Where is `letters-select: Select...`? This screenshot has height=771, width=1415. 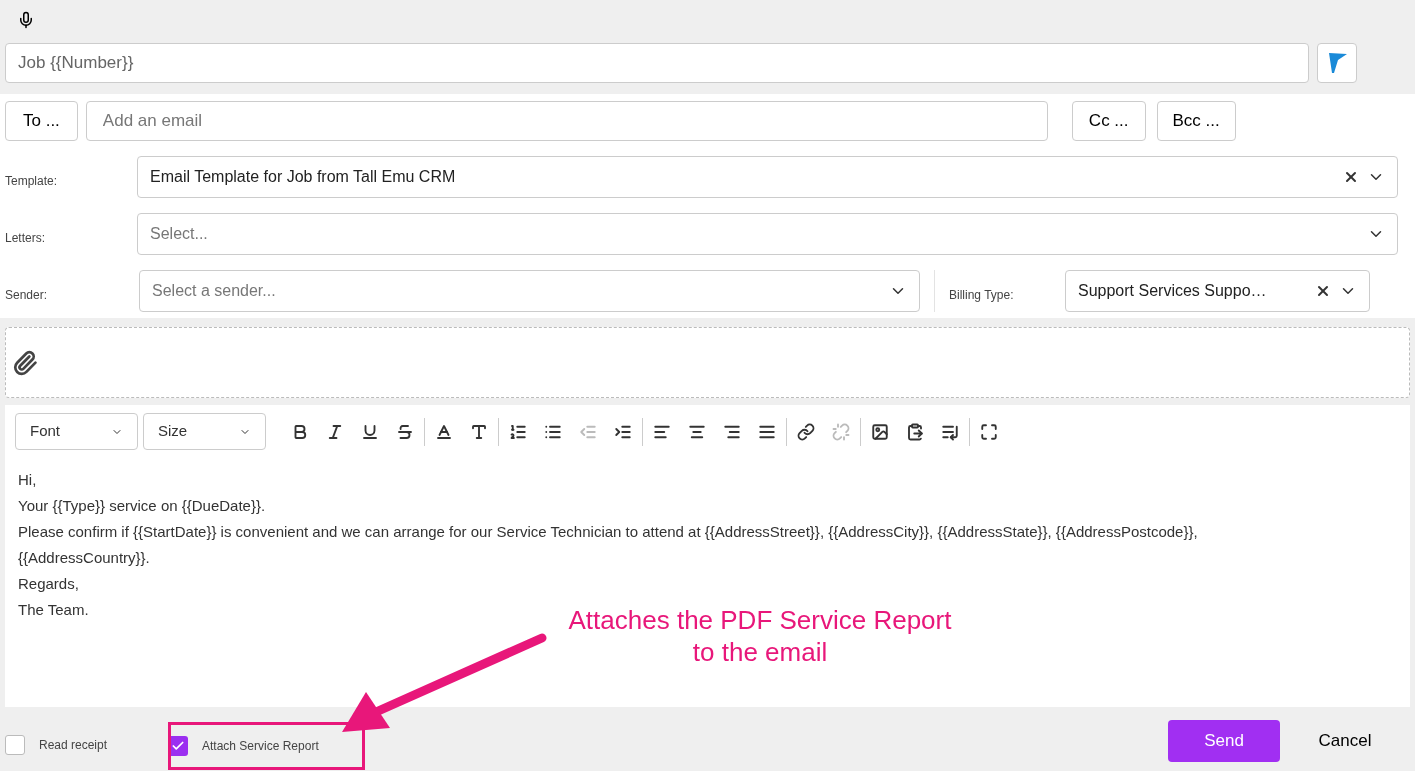
letters-select: Select... is located at coordinates (767, 234).